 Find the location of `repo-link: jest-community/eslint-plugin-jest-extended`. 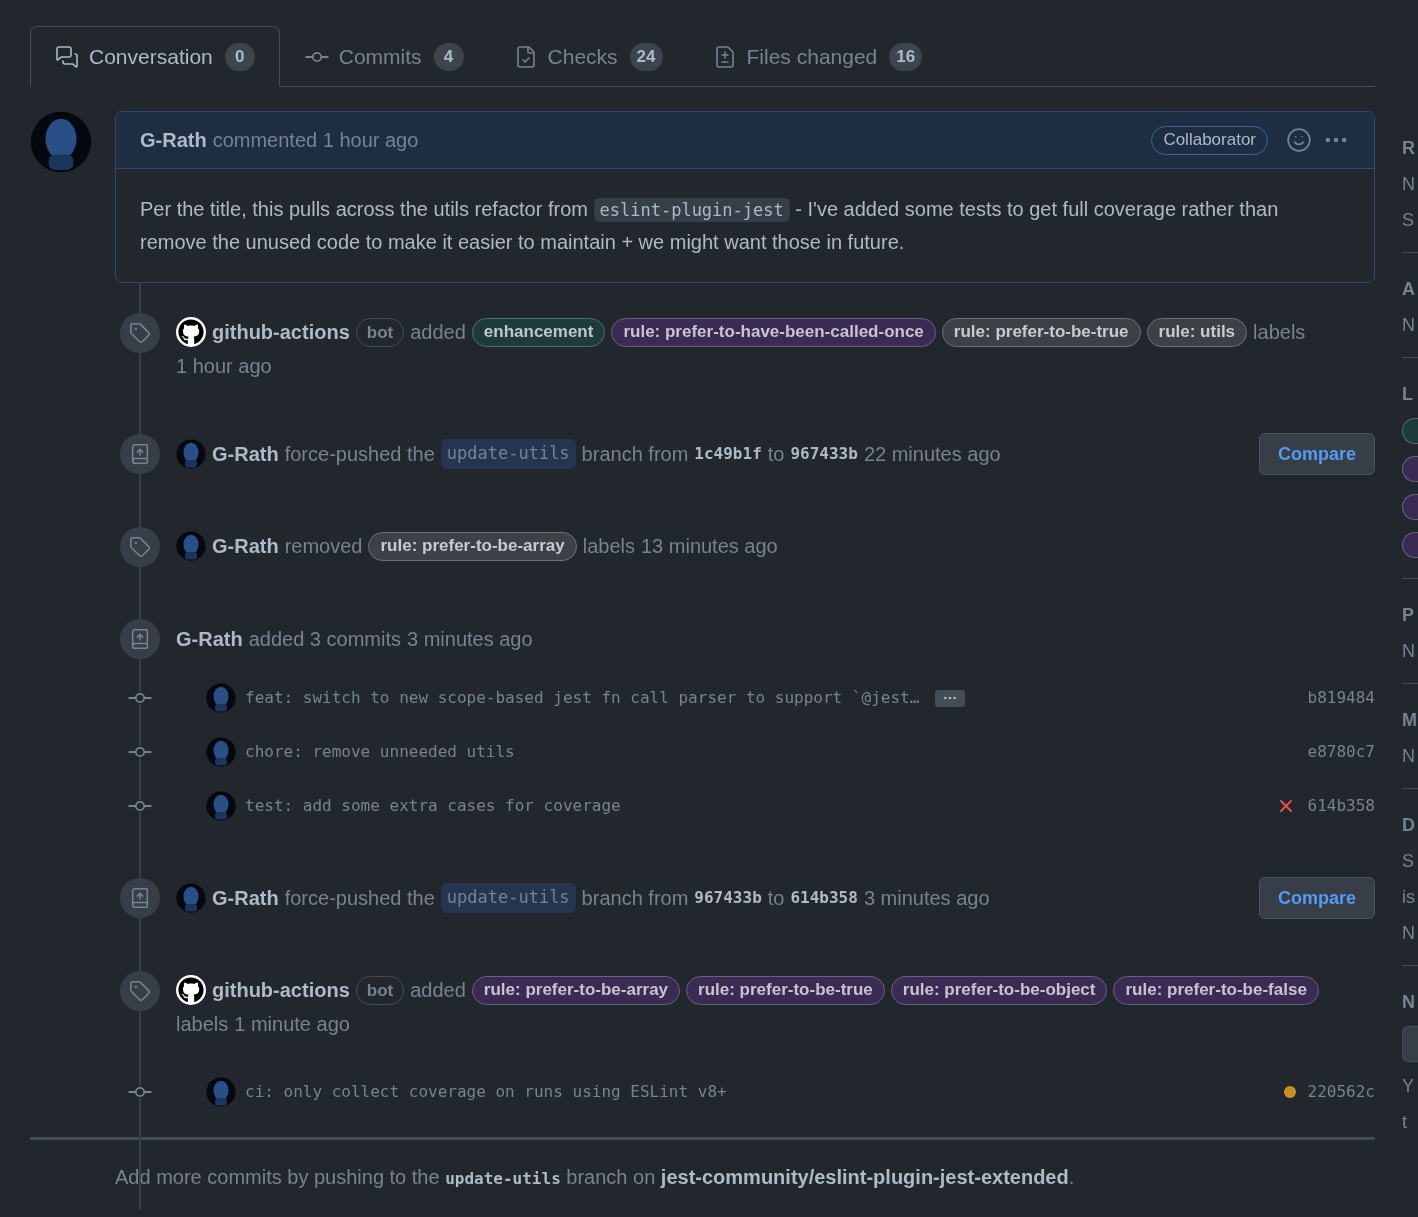

repo-link: jest-community/eslint-plugin-jest-extended is located at coordinates (864, 1177).